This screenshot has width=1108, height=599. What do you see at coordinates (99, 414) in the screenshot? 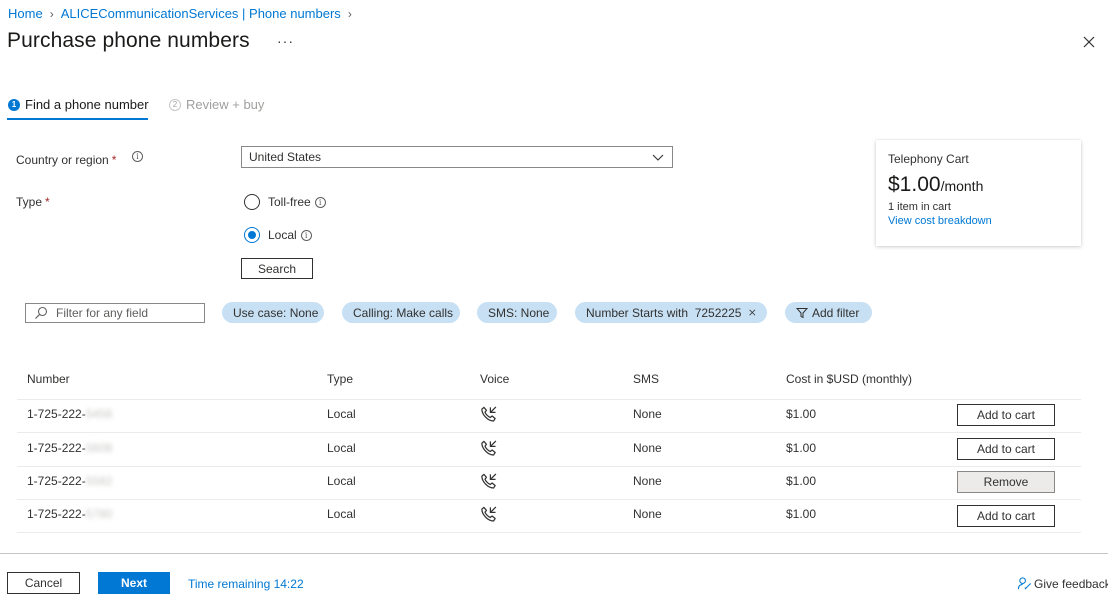
I see `number-redacted: 5456` at bounding box center [99, 414].